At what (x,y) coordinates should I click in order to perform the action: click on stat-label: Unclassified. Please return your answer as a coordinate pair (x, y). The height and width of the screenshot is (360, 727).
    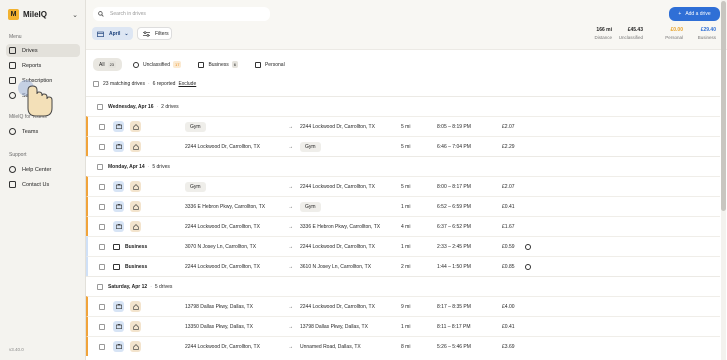
    Looking at the image, I should click on (630, 37).